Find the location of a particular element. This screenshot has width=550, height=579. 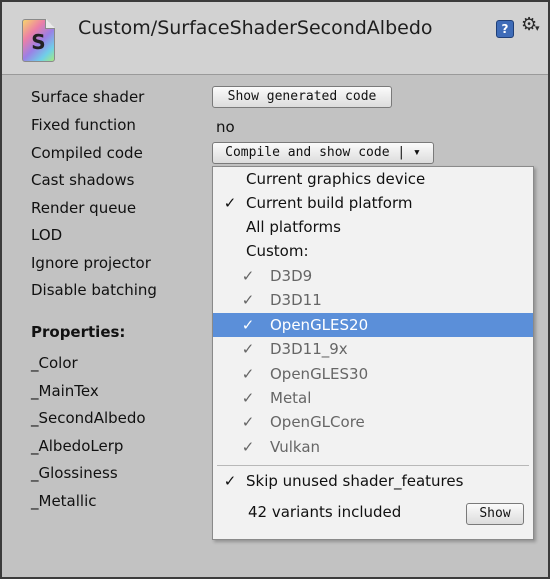

menu-item-label: Current graphics device is located at coordinates (336, 179).